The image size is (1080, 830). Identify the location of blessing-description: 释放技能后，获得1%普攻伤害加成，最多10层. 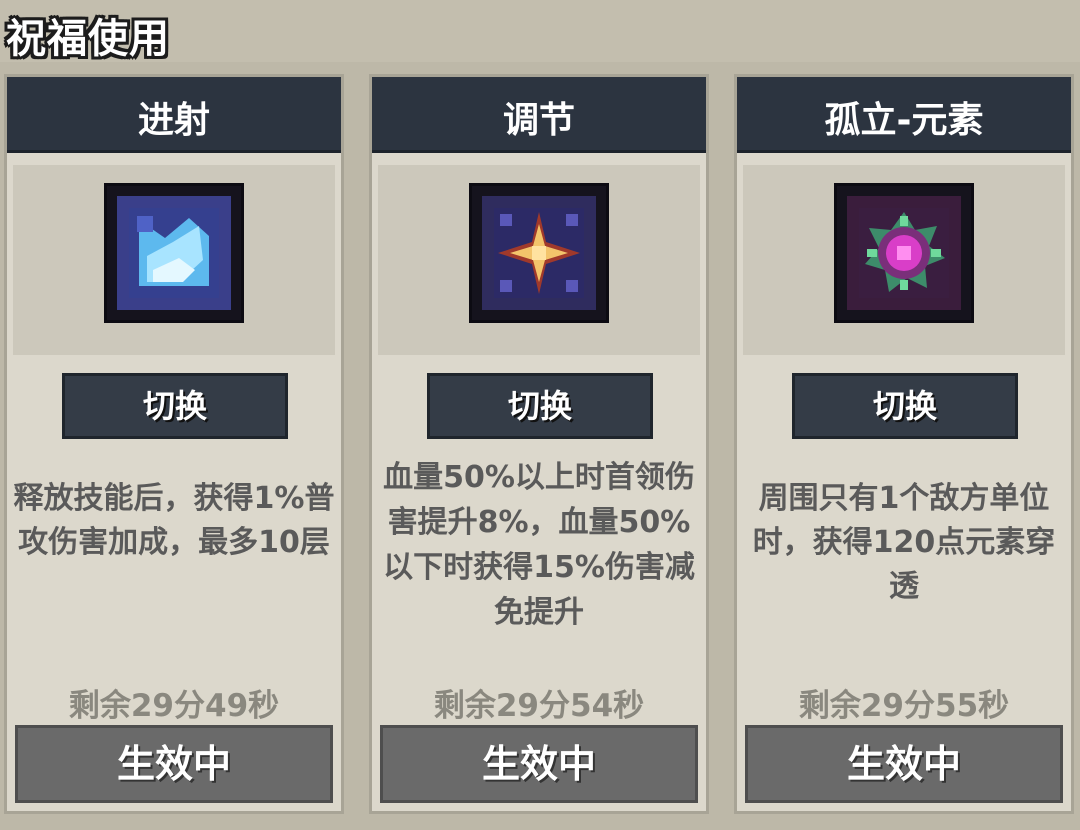
(174, 520).